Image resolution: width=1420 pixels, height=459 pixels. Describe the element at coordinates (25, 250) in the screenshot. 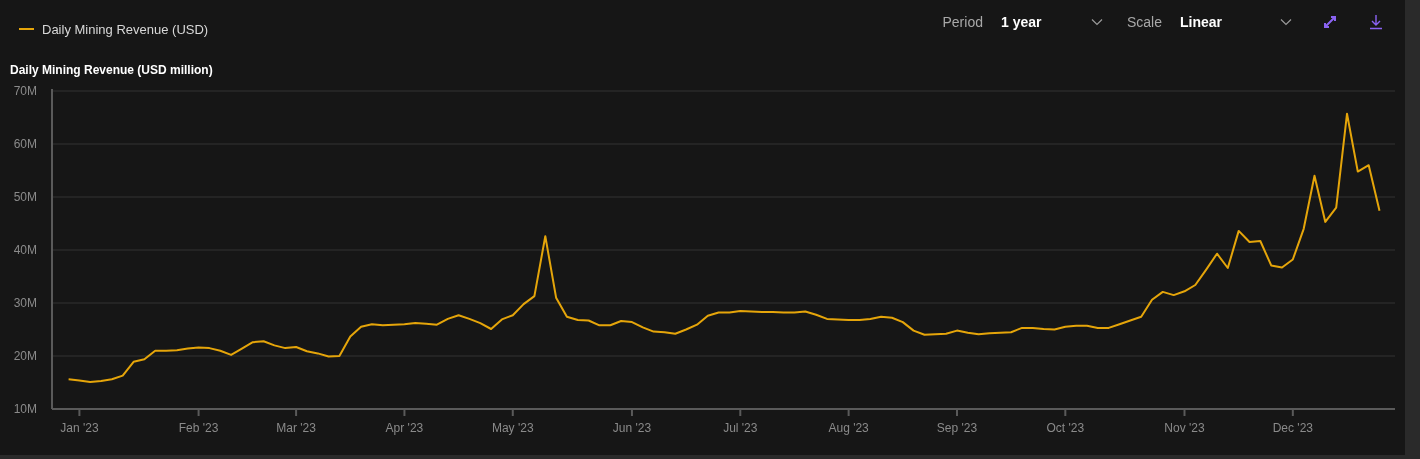

I see `y-axis-label: 40M` at that location.